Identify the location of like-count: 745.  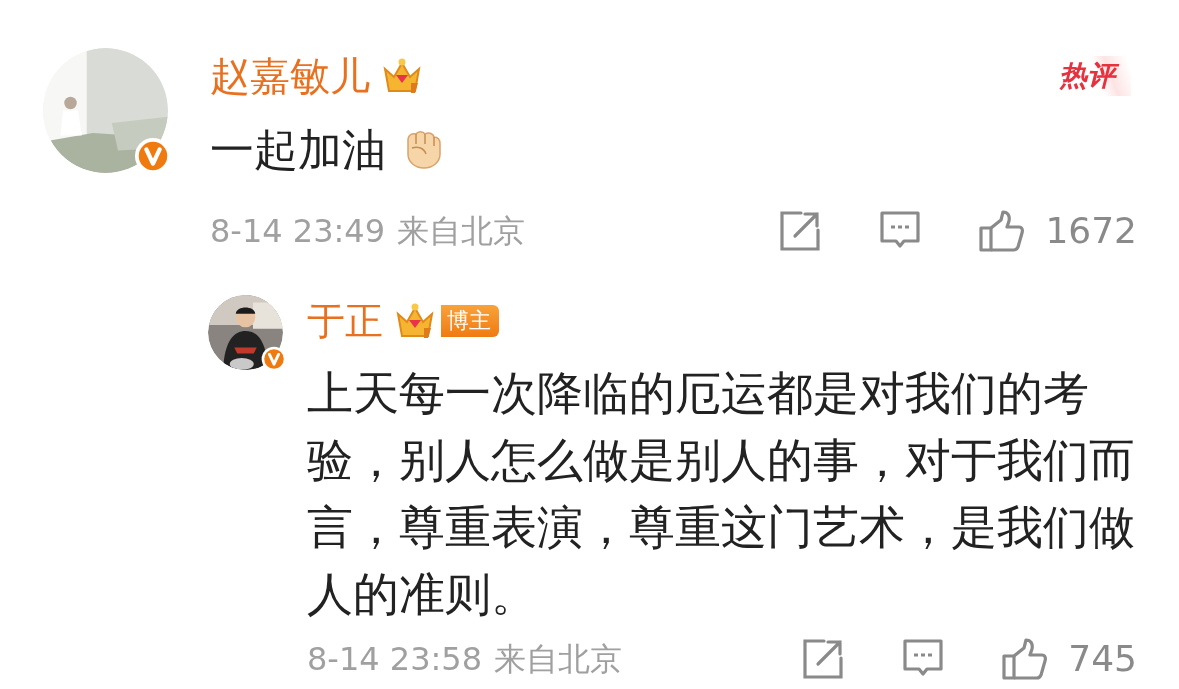
(1102, 659).